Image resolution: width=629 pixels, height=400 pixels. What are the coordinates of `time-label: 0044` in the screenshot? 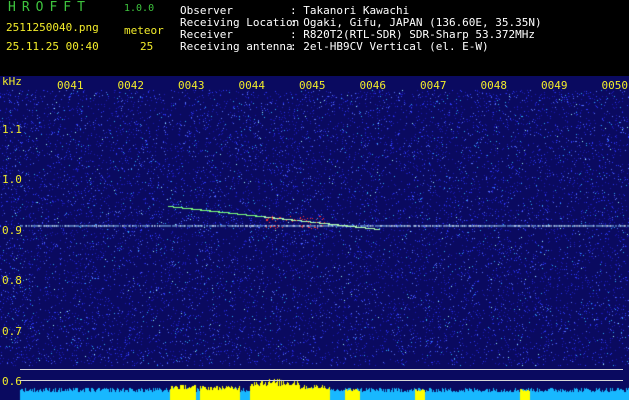 It's located at (252, 85).